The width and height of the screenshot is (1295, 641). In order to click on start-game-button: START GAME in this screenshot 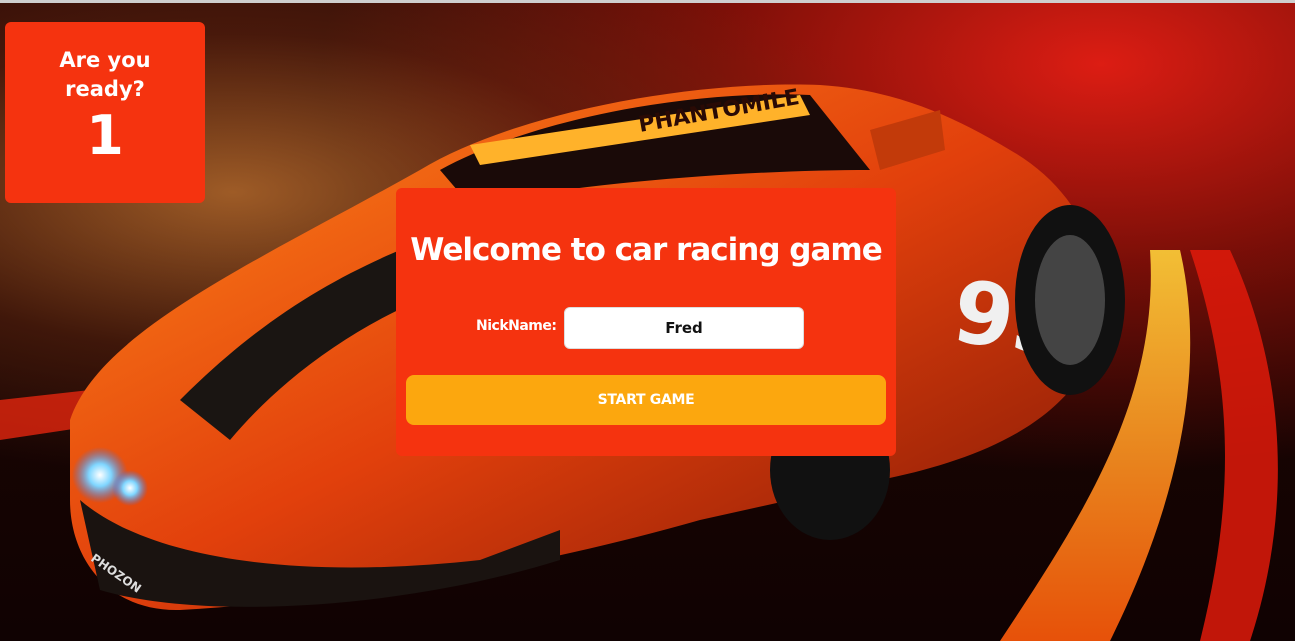, I will do `click(646, 400)`.